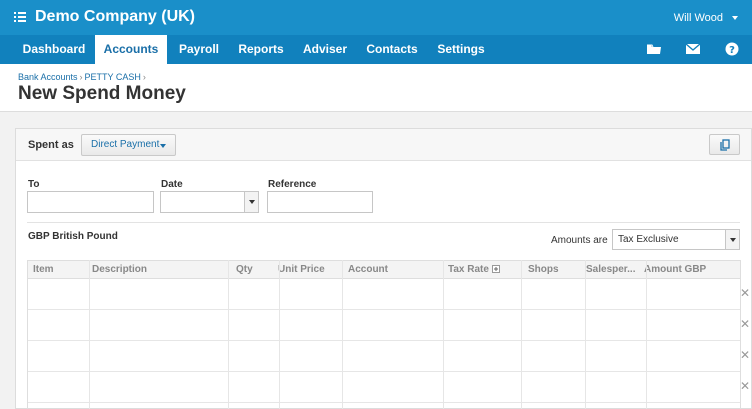 The width and height of the screenshot is (752, 409). I want to click on help-icon: ?, so click(732, 49).